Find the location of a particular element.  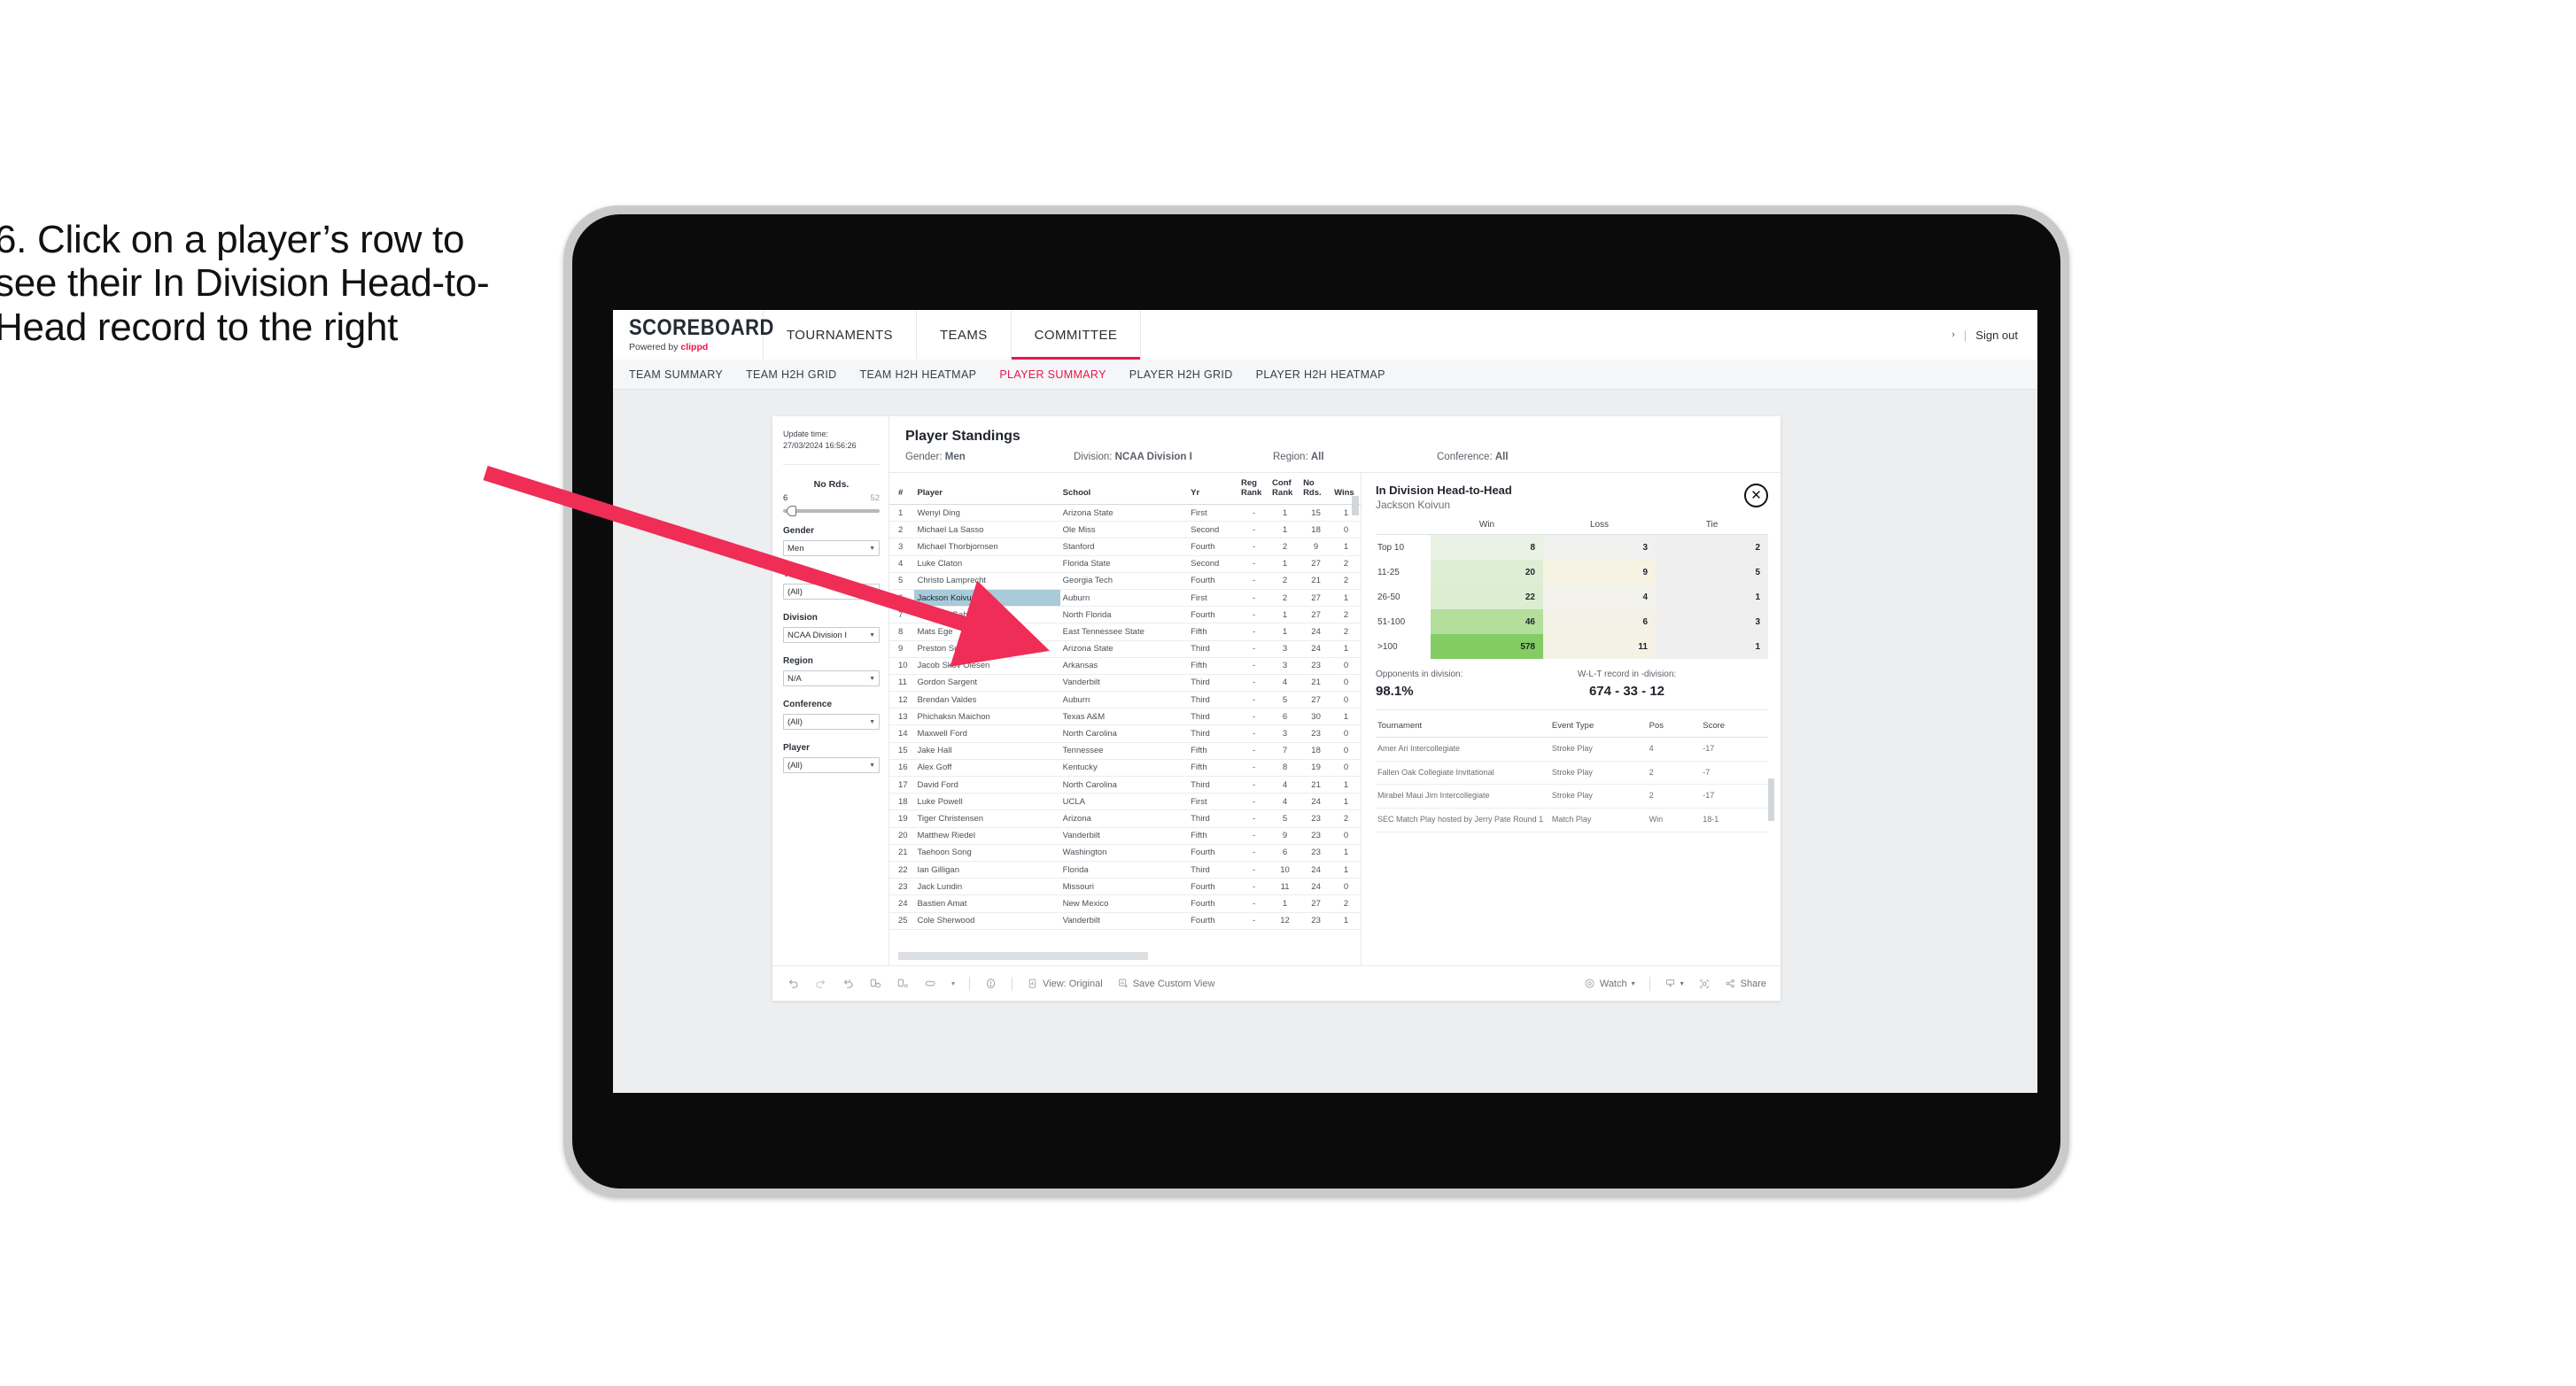

heatmap-cell-tie: 2 is located at coordinates (1712, 547).